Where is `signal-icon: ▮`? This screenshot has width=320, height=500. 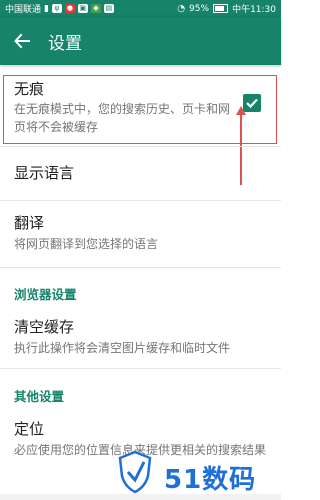
signal-icon: ▮ is located at coordinates (46, 8).